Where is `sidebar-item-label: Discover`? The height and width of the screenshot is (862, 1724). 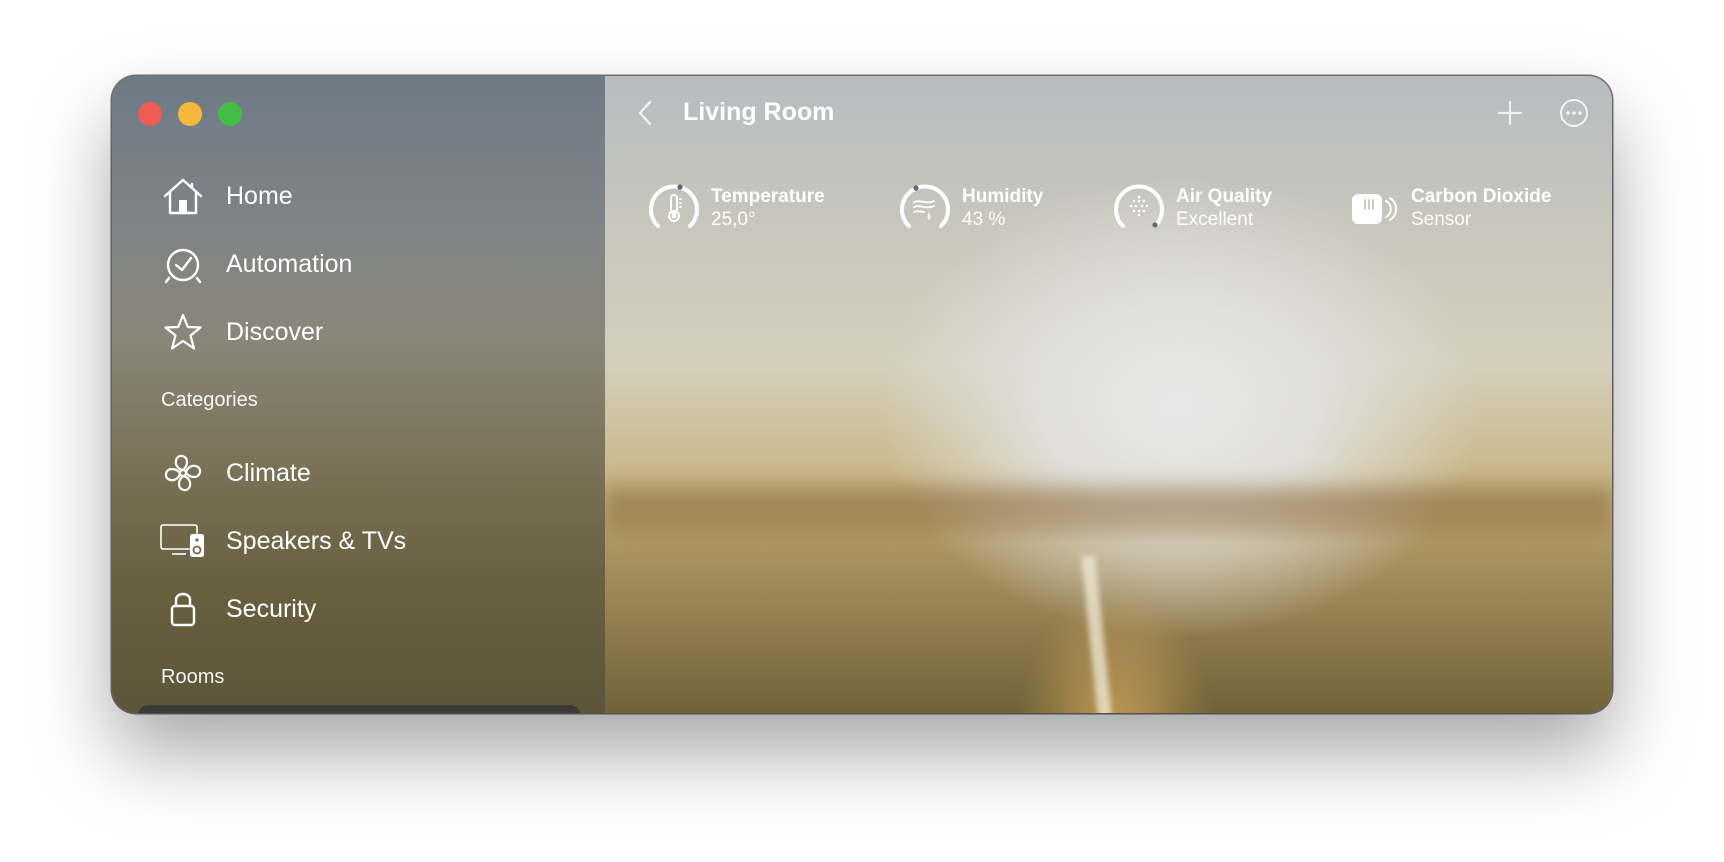 sidebar-item-label: Discover is located at coordinates (275, 331).